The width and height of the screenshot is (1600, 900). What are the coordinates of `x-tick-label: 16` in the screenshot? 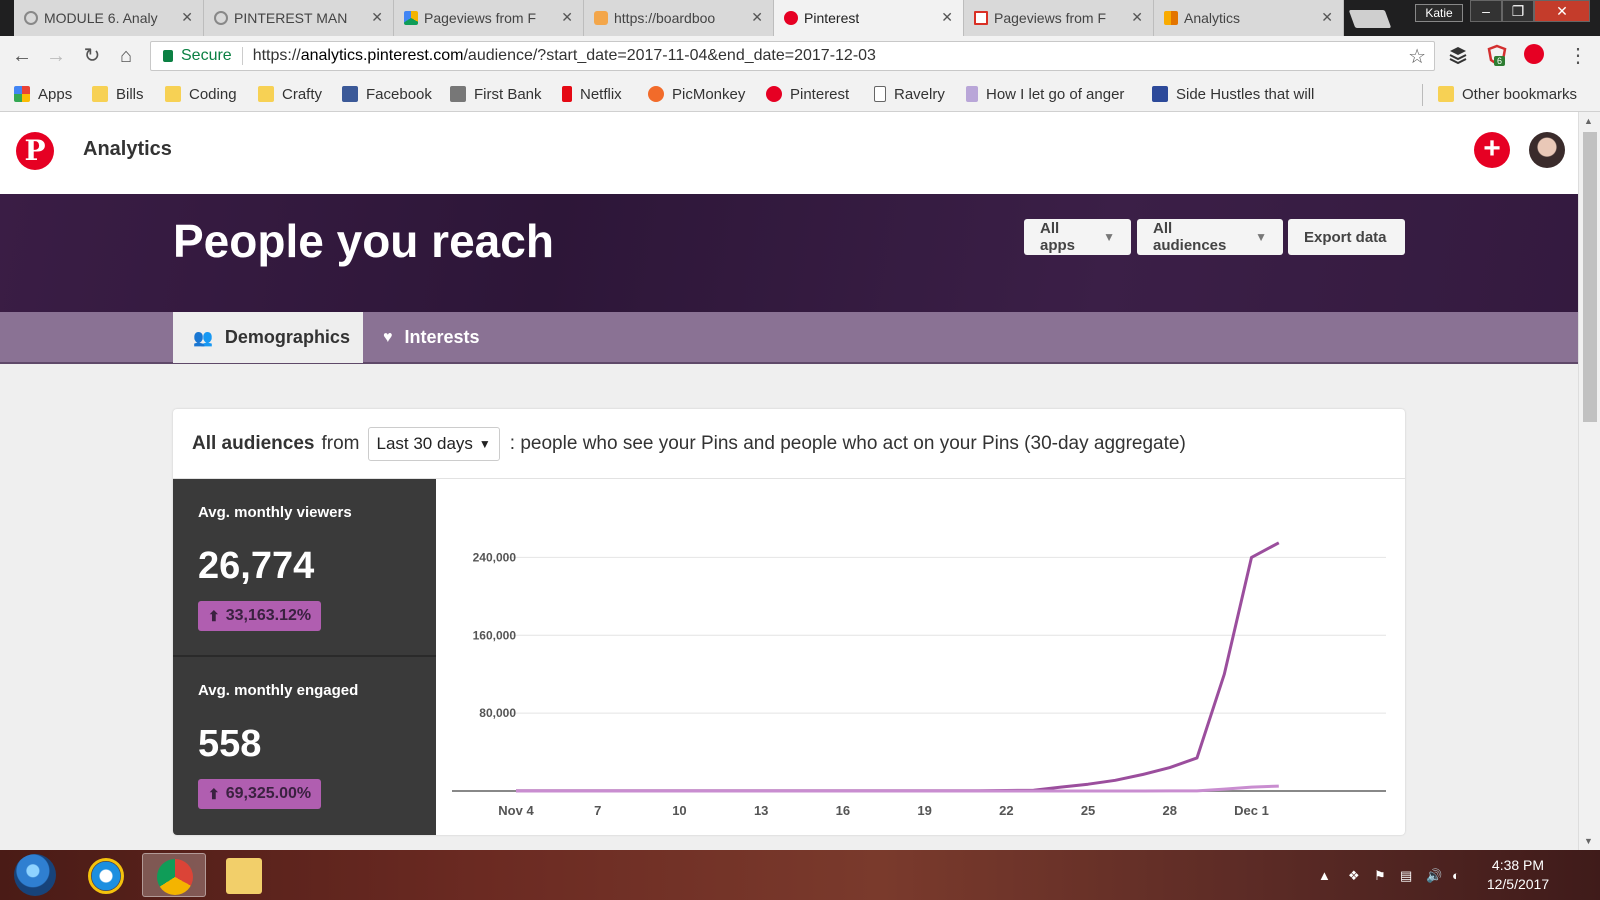 It's located at (843, 810).